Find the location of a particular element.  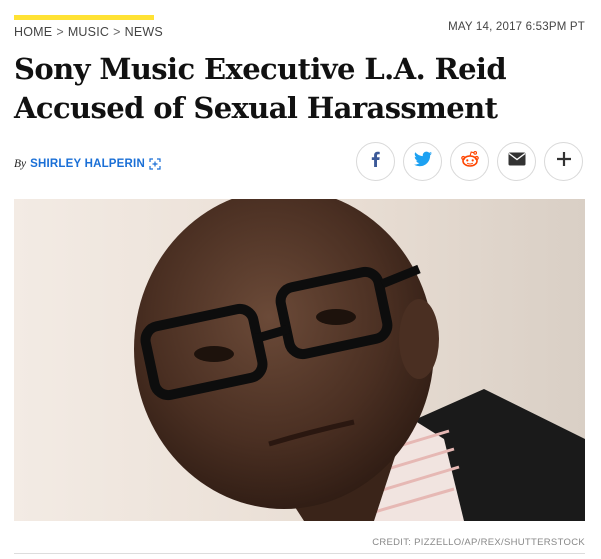

breadcrumb: HOME > MUSIC > NEWS is located at coordinates (88, 32).